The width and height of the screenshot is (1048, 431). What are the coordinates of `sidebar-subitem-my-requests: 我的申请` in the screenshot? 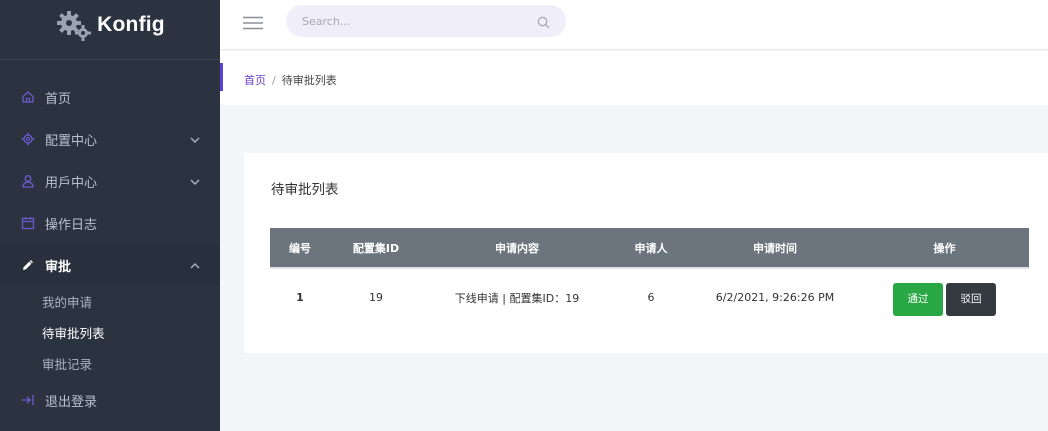 It's located at (110, 301).